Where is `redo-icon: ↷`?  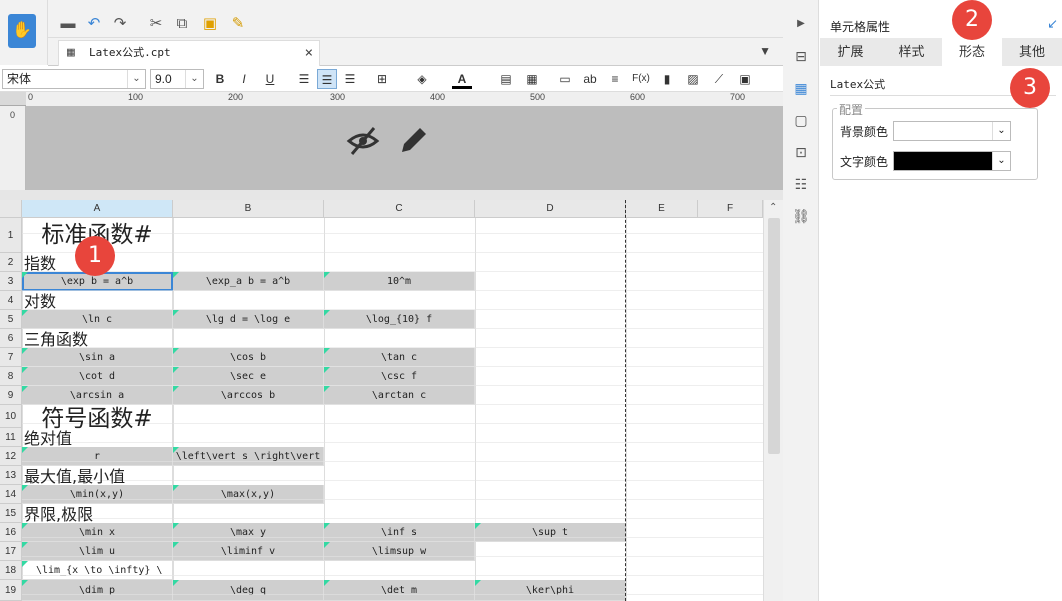 redo-icon: ↷ is located at coordinates (120, 24).